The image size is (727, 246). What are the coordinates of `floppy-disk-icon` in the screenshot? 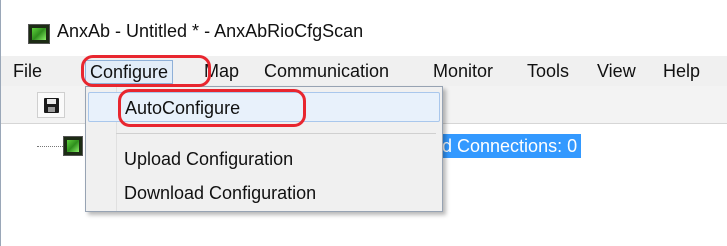 It's located at (51, 105).